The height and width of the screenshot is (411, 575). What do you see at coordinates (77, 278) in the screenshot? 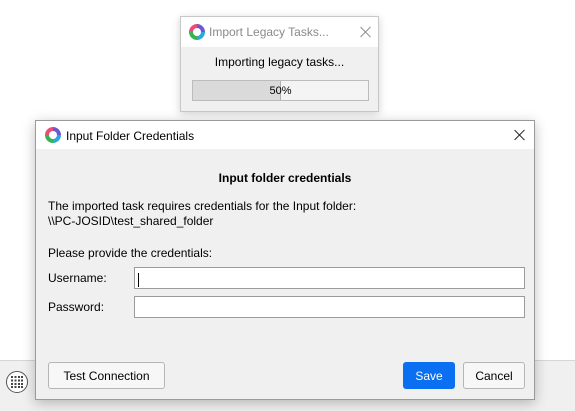
I see `username-label: Username:` at bounding box center [77, 278].